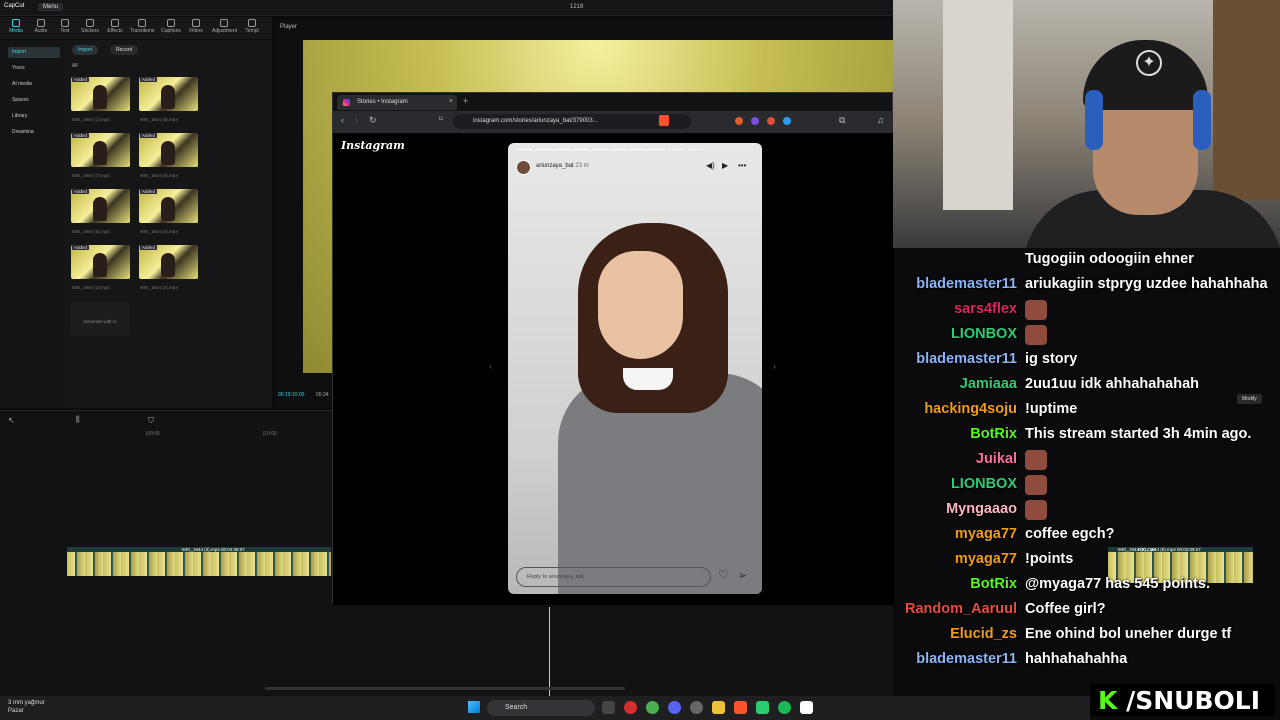 The width and height of the screenshot is (1280, 720). I want to click on taskbar-search: Search, so click(541, 708).